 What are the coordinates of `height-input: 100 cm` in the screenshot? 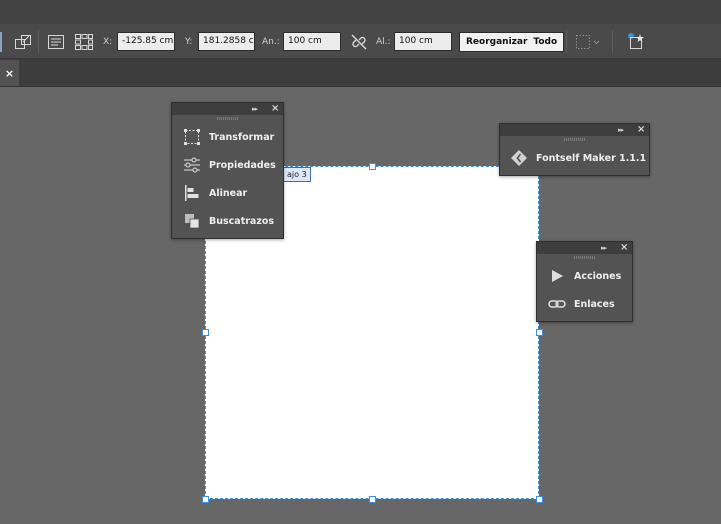 It's located at (423, 41).